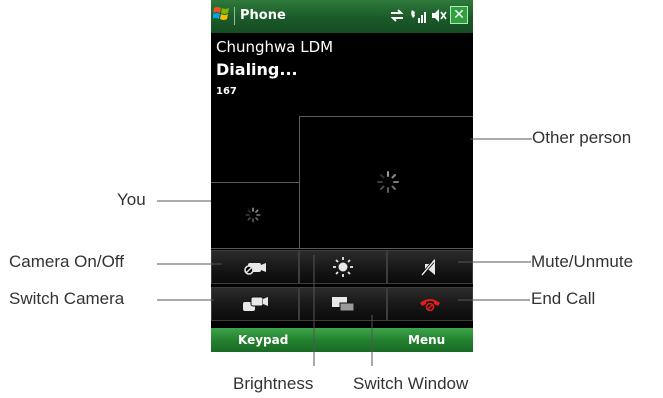 This screenshot has width=663, height=398. What do you see at coordinates (273, 383) in the screenshot?
I see `callout-brightness: Brightness` at bounding box center [273, 383].